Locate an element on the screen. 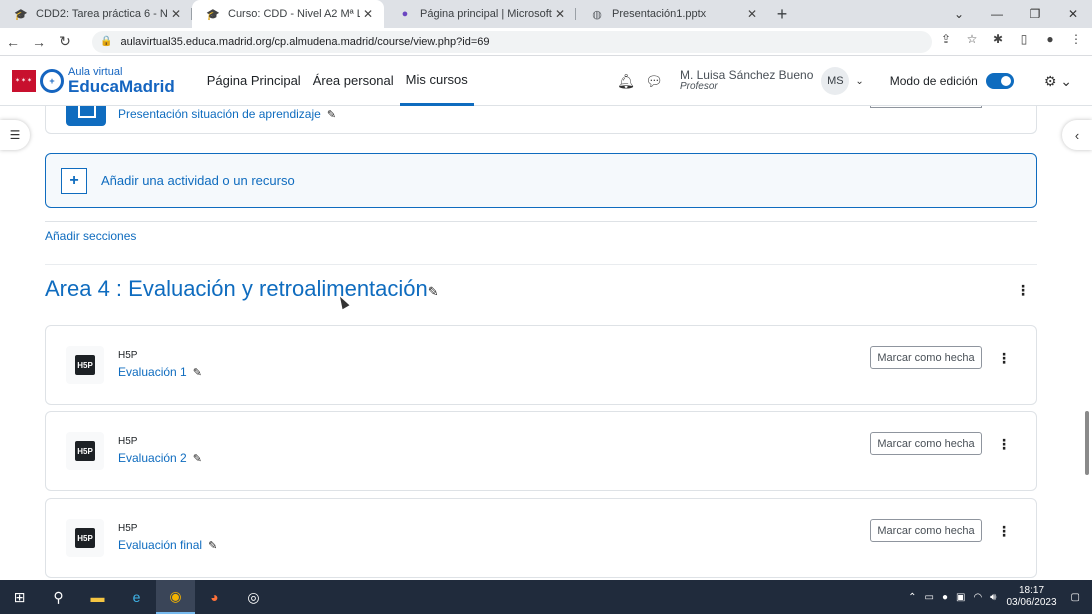 The height and width of the screenshot is (614, 1092). activity-link: Evaluación 1 ✎ is located at coordinates (160, 372).